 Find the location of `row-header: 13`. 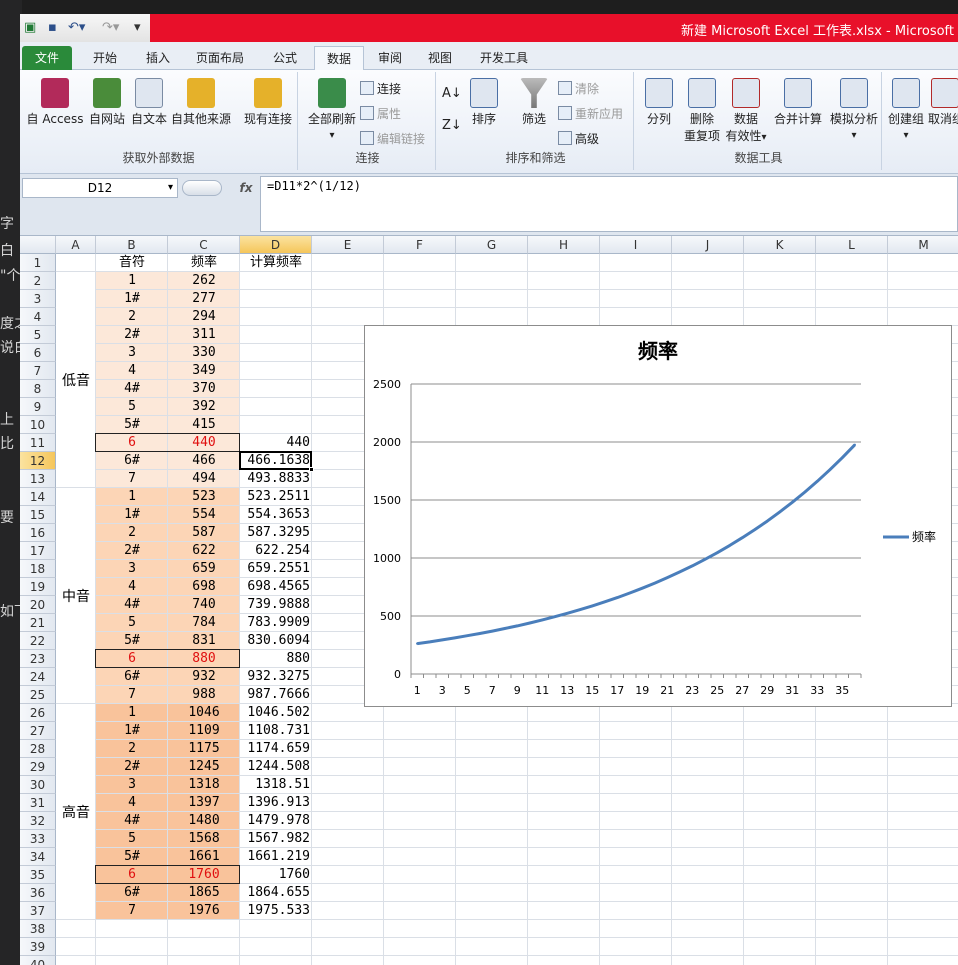

row-header: 13 is located at coordinates (38, 479).